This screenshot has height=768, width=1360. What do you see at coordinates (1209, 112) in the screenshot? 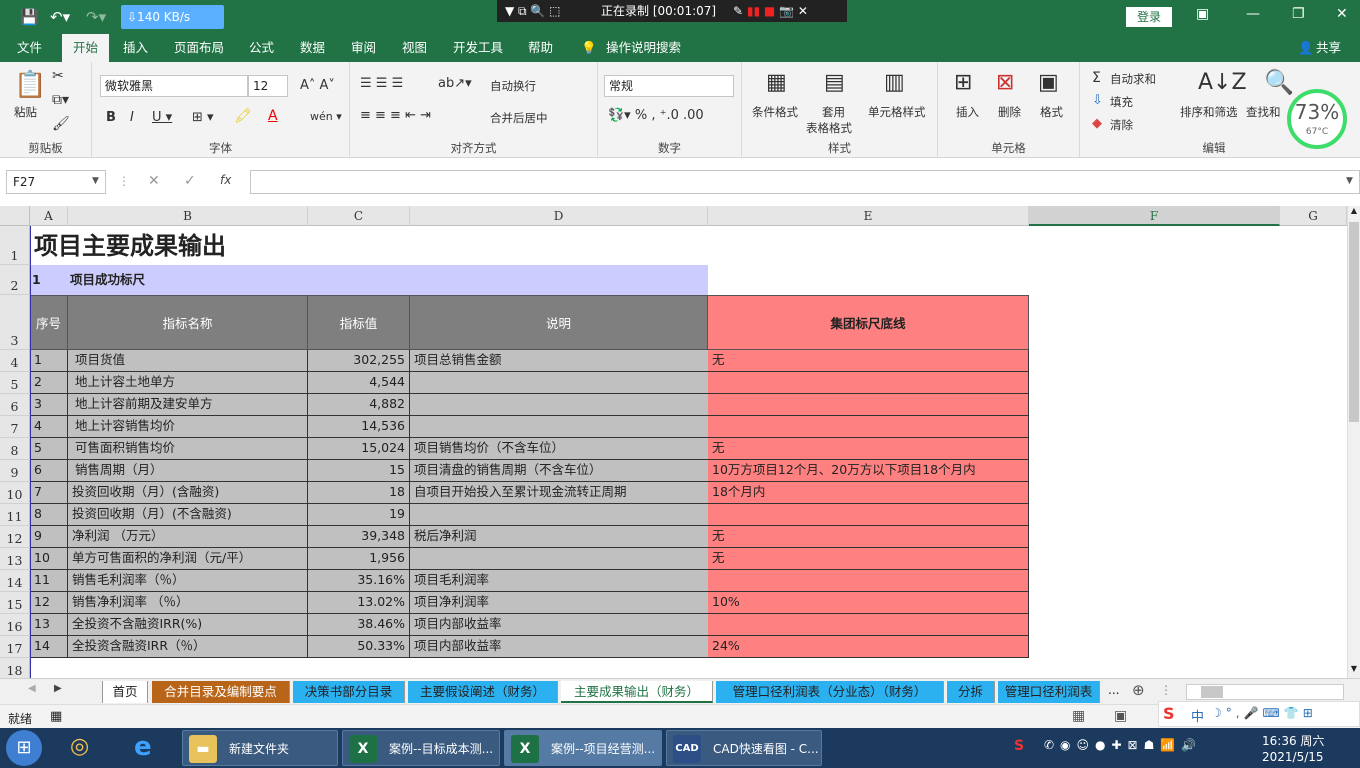
I see `sort-filter-button: 排序和筛选` at bounding box center [1209, 112].